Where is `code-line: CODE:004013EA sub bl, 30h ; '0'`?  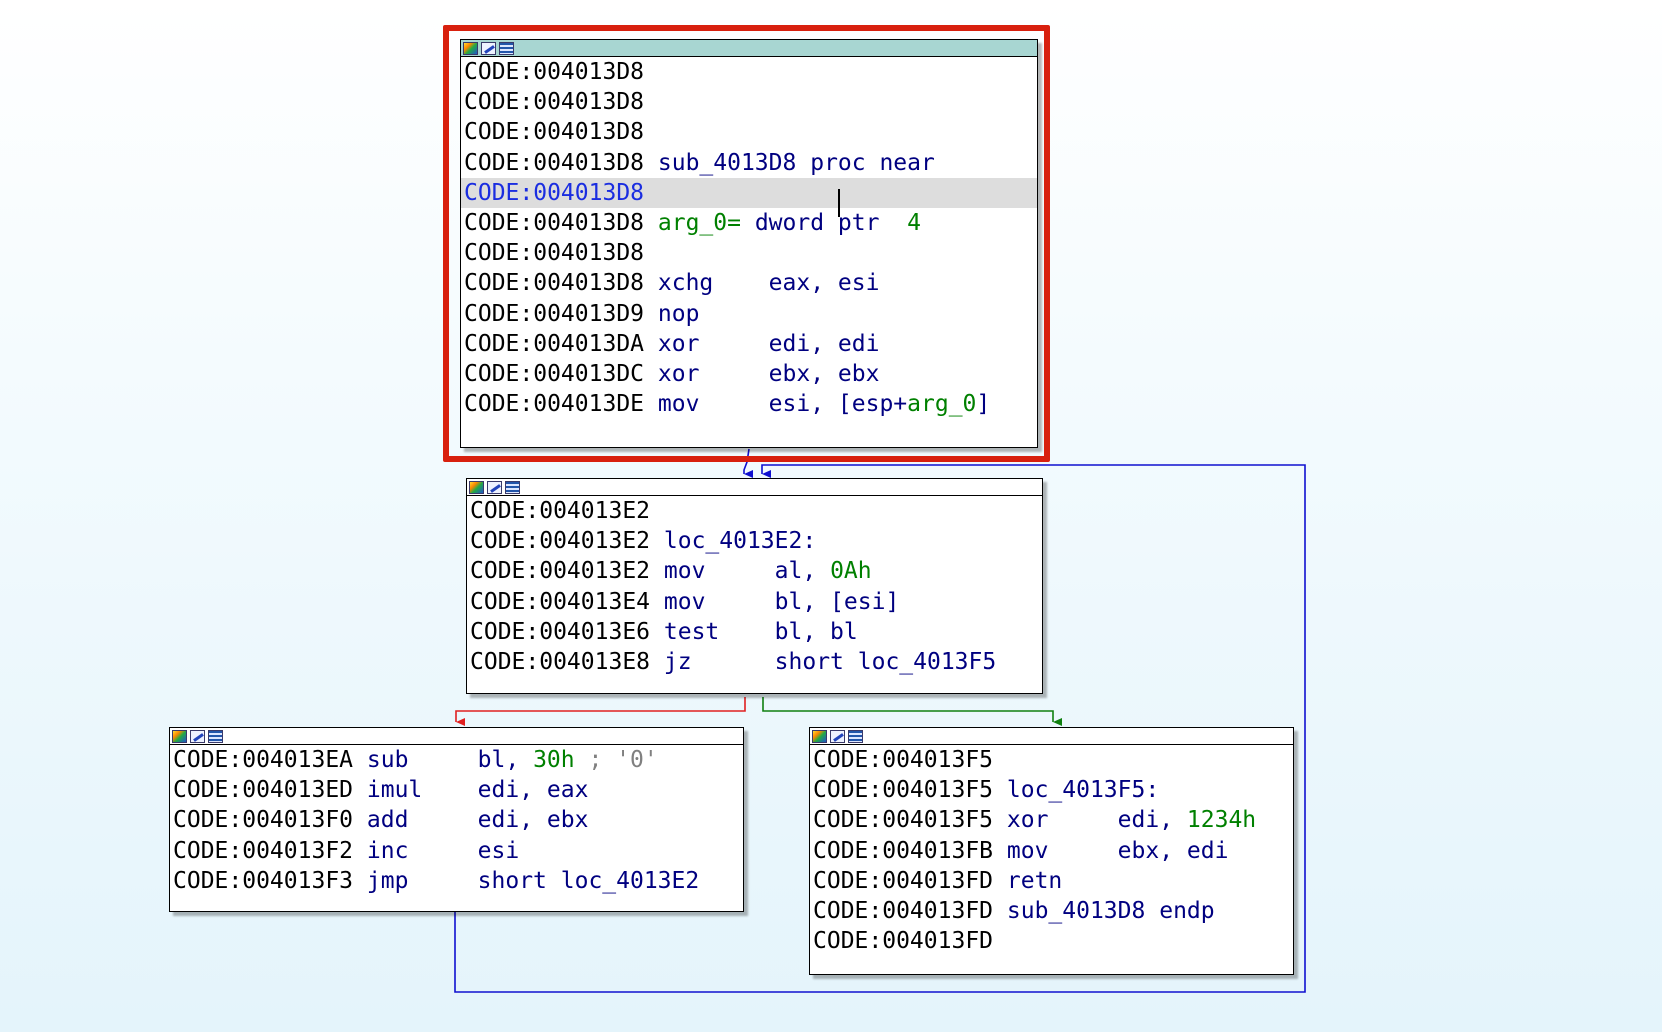 code-line: CODE:004013EA sub bl, 30h ; '0' is located at coordinates (456, 760).